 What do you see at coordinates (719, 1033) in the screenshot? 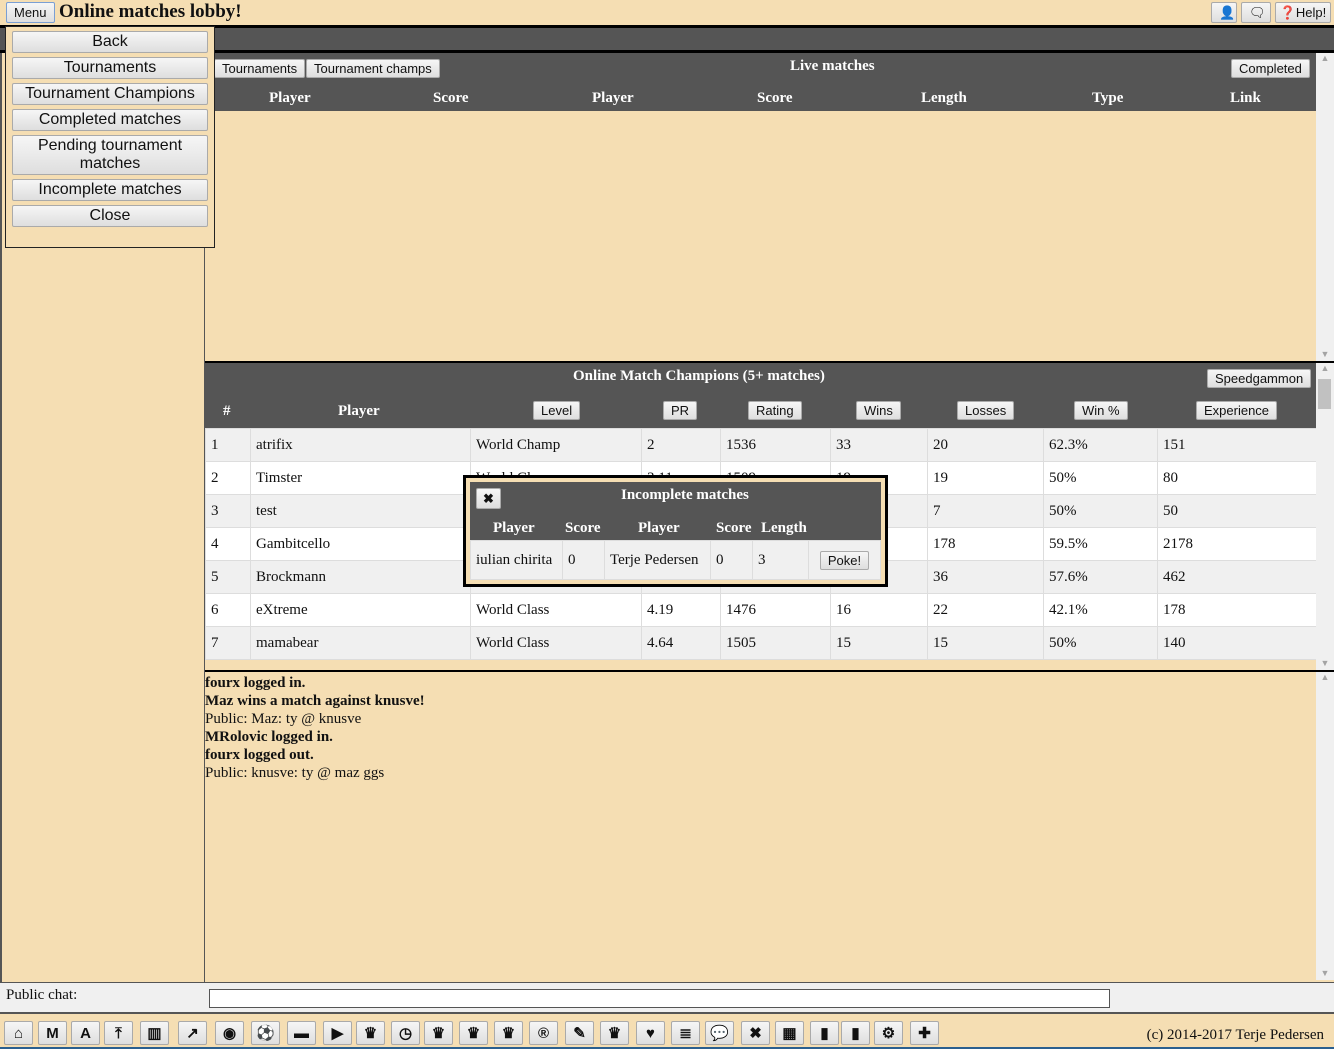
I see `chat-bubbles-button: 💬` at bounding box center [719, 1033].